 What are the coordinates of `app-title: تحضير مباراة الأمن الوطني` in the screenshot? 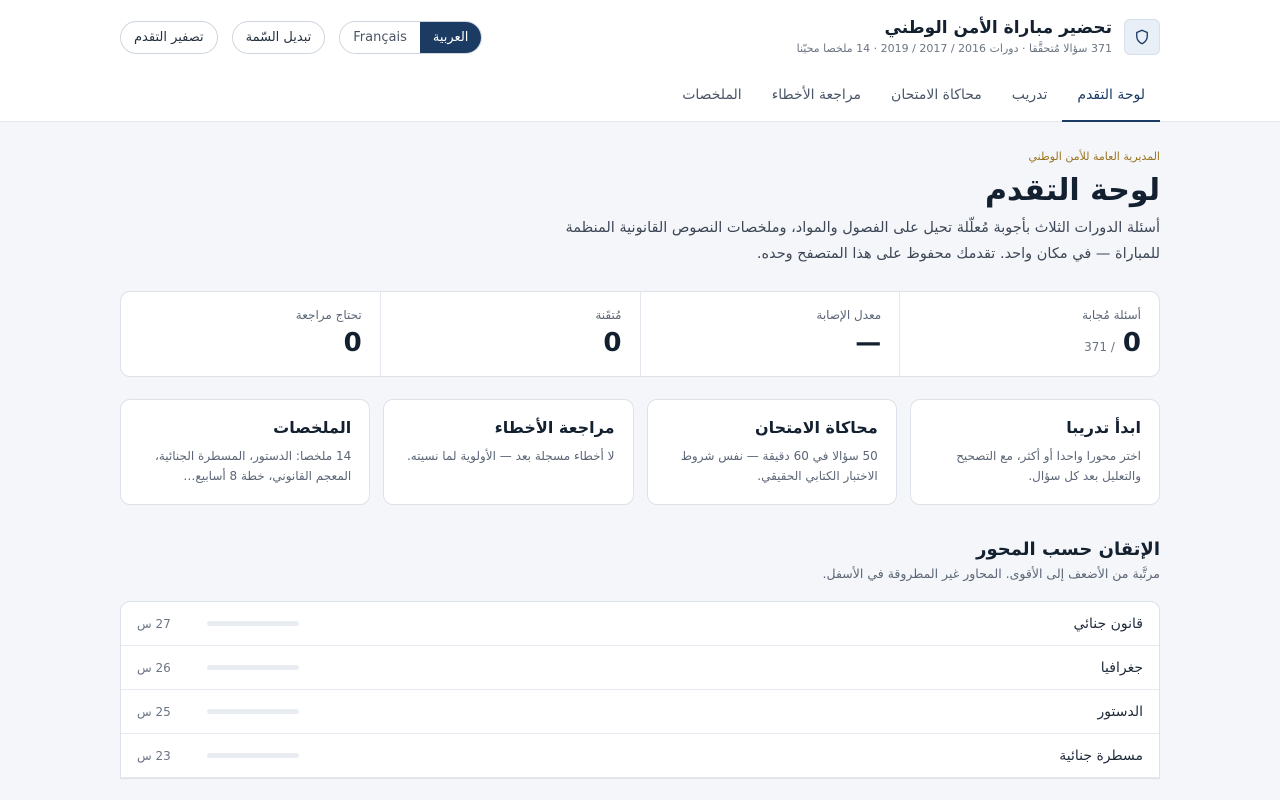 It's located at (998, 28).